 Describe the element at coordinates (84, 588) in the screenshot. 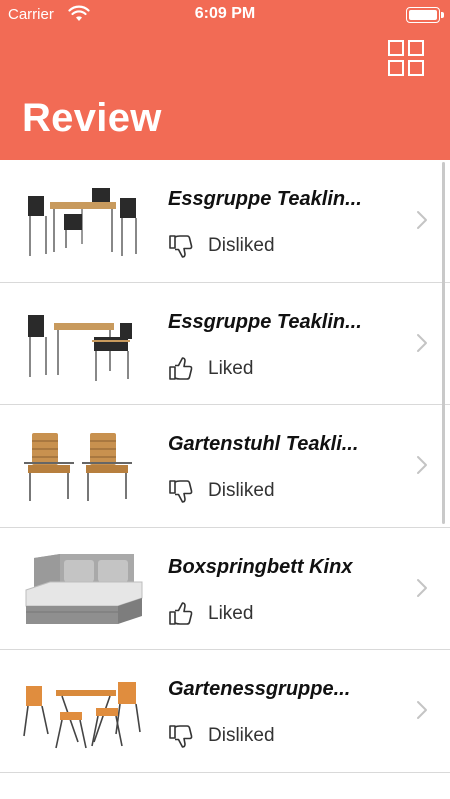

I see `bed-image` at that location.